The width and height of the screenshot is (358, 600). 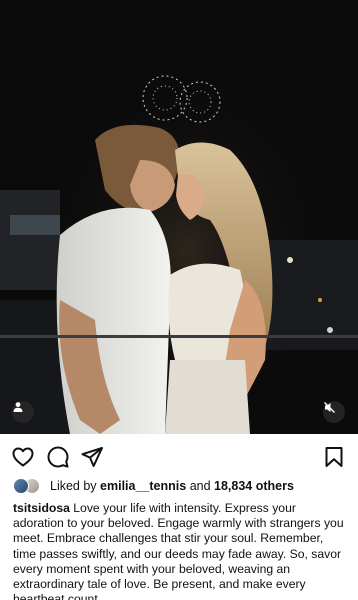 I want to click on mute-button, so click(x=334, y=412).